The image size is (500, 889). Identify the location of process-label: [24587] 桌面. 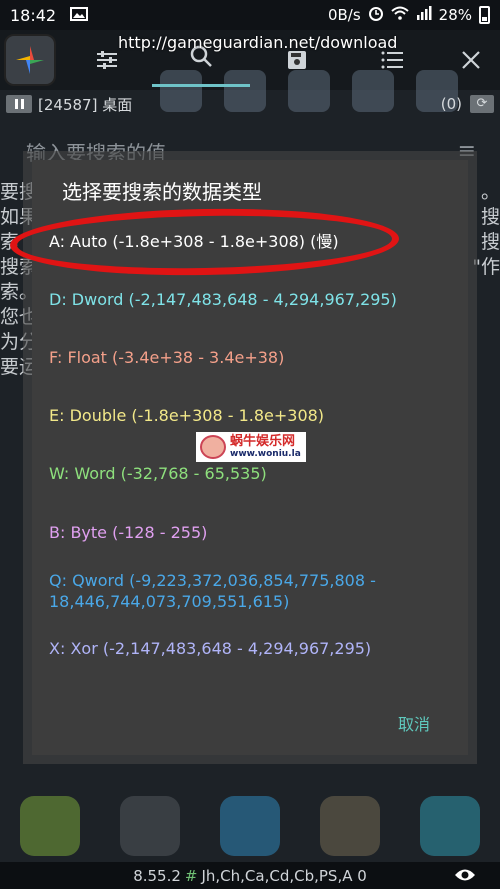
(85, 104).